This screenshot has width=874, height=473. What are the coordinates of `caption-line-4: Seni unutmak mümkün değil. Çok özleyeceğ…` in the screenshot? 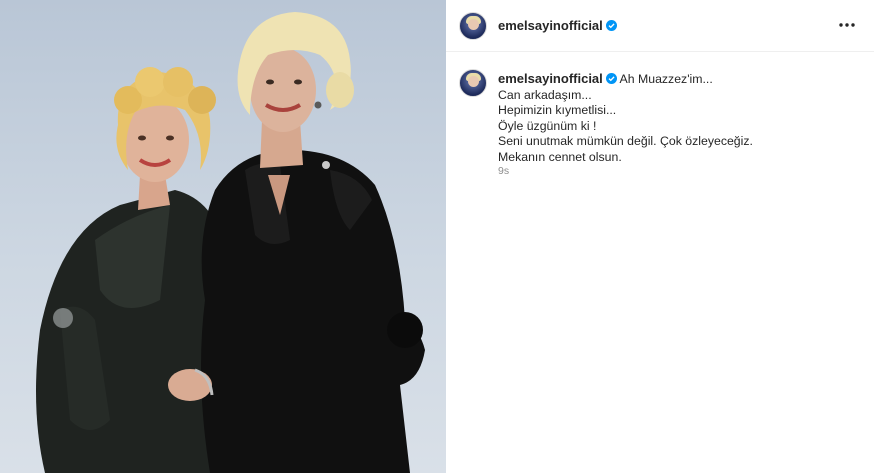 It's located at (625, 141).